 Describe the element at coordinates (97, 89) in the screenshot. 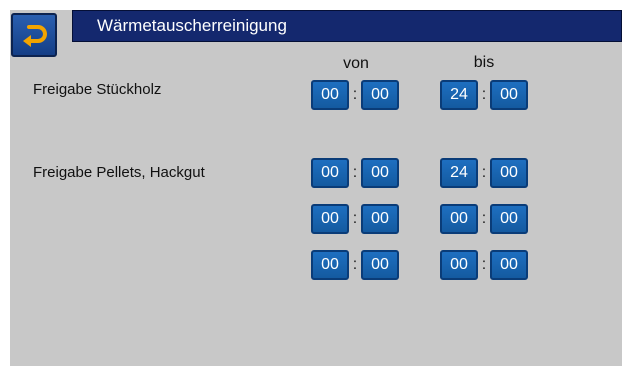

I see `row-label-stueckholz: Freigabe Stückholz` at that location.